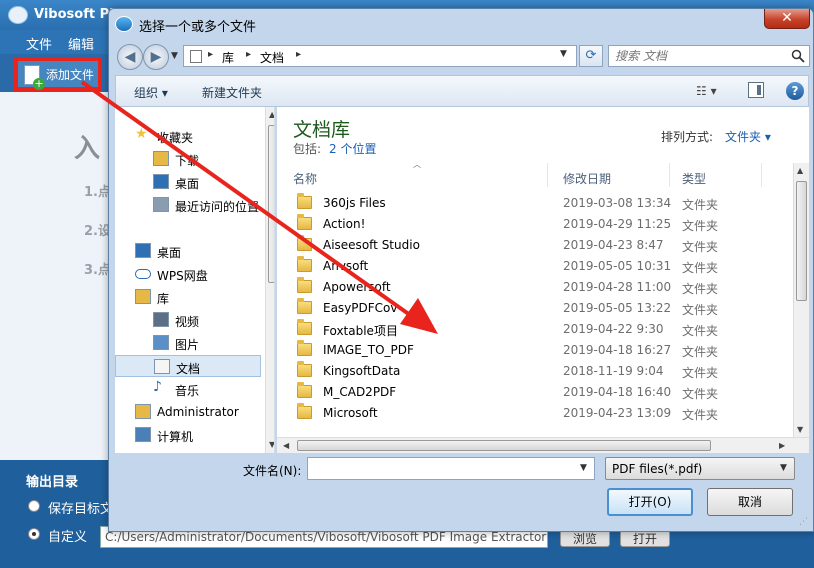  I want to click on nav-item: 计算机, so click(188, 435).